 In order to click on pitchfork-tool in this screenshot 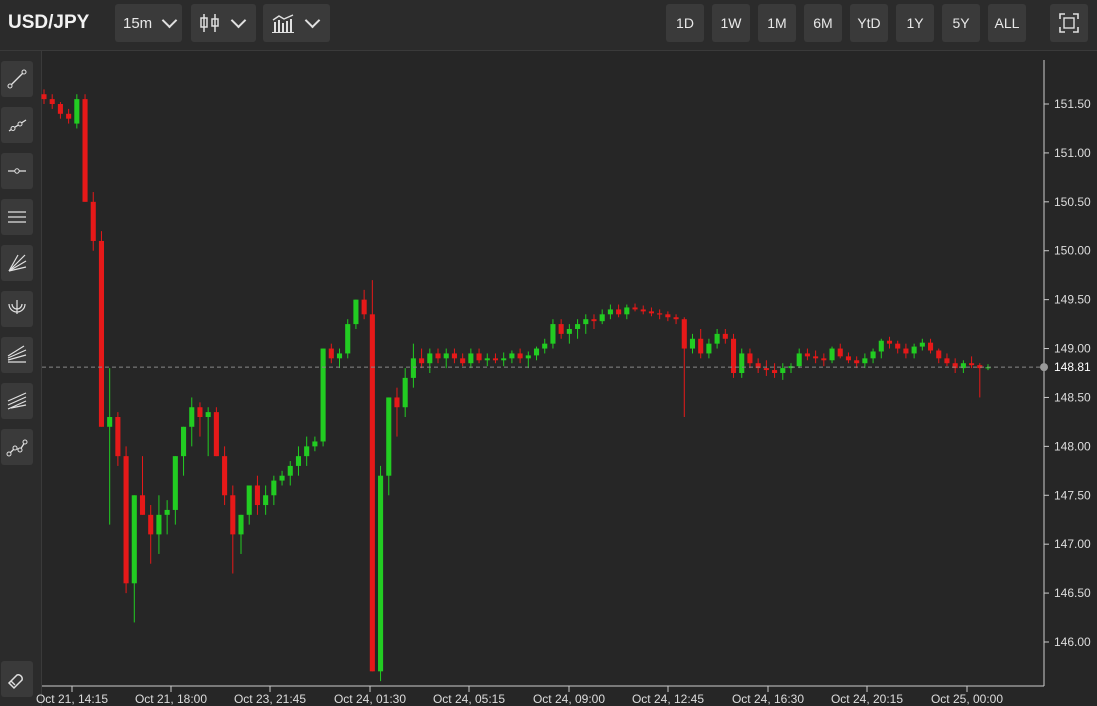, I will do `click(17, 401)`.